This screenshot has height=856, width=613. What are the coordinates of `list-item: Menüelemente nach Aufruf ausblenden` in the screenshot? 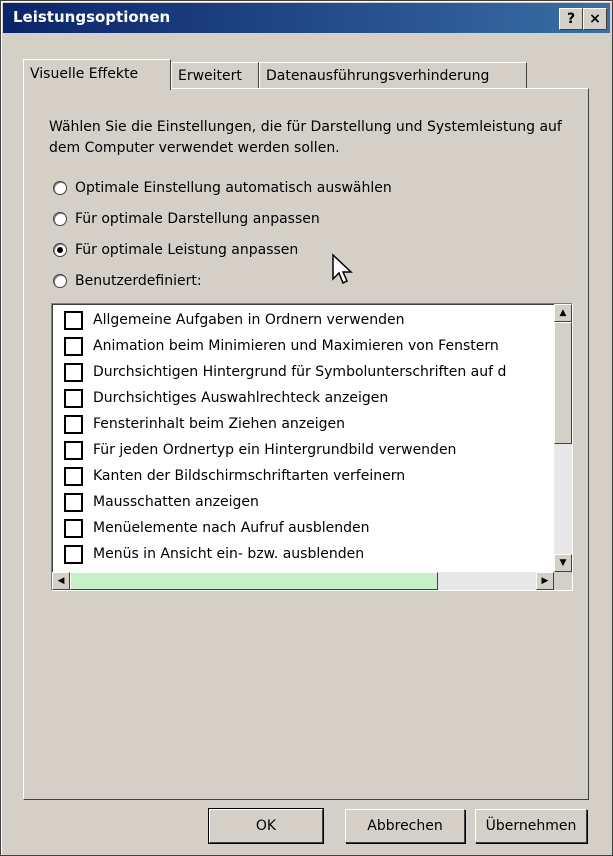 It's located at (300, 528).